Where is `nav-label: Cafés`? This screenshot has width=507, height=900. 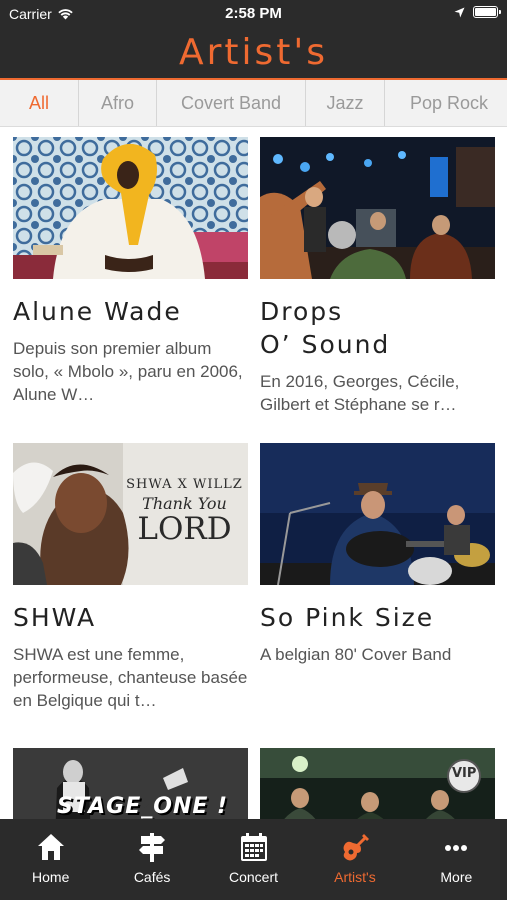 nav-label: Cafés is located at coordinates (152, 877).